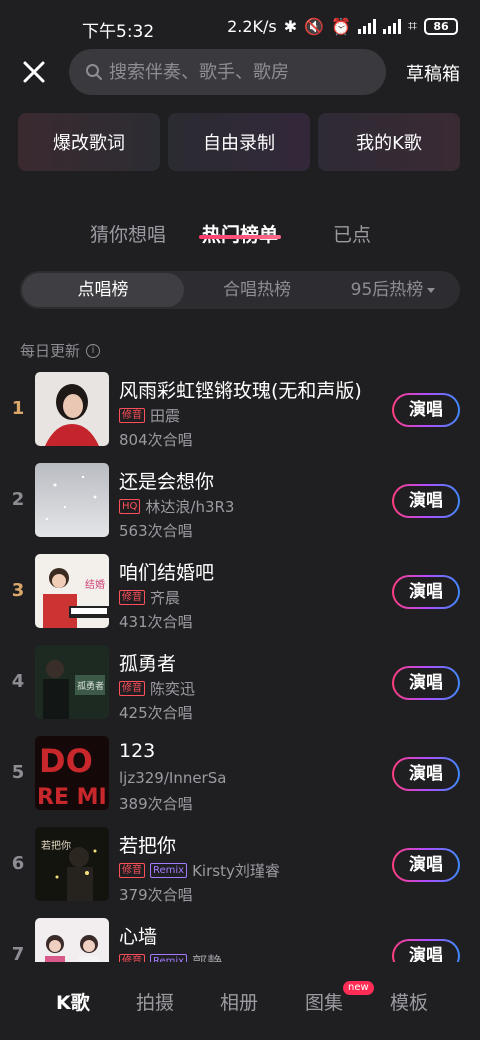 The width and height of the screenshot is (480, 1040). What do you see at coordinates (240, 501) in the screenshot?
I see `song-row: 2 还是会想你 HQ 林达浪/h3R3 563次合唱 演唱` at bounding box center [240, 501].